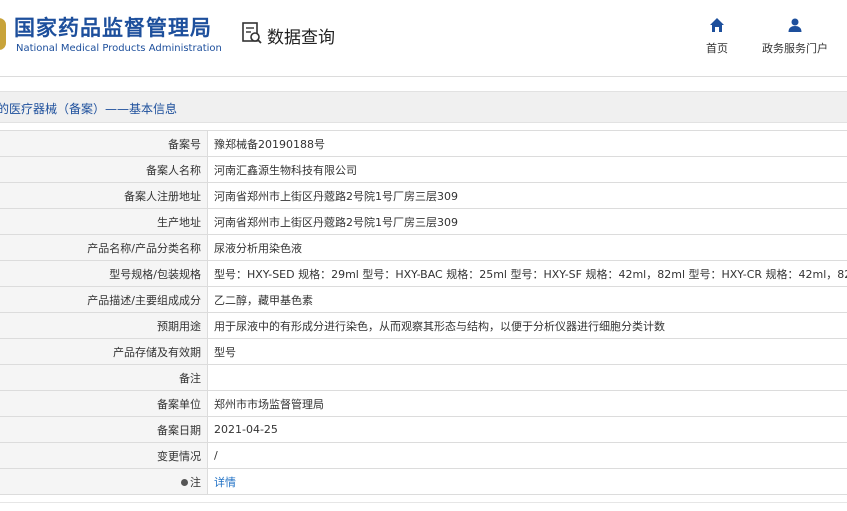 Image resolution: width=847 pixels, height=511 pixels. Describe the element at coordinates (104, 221) in the screenshot. I see `row-label: 生产地址` at that location.